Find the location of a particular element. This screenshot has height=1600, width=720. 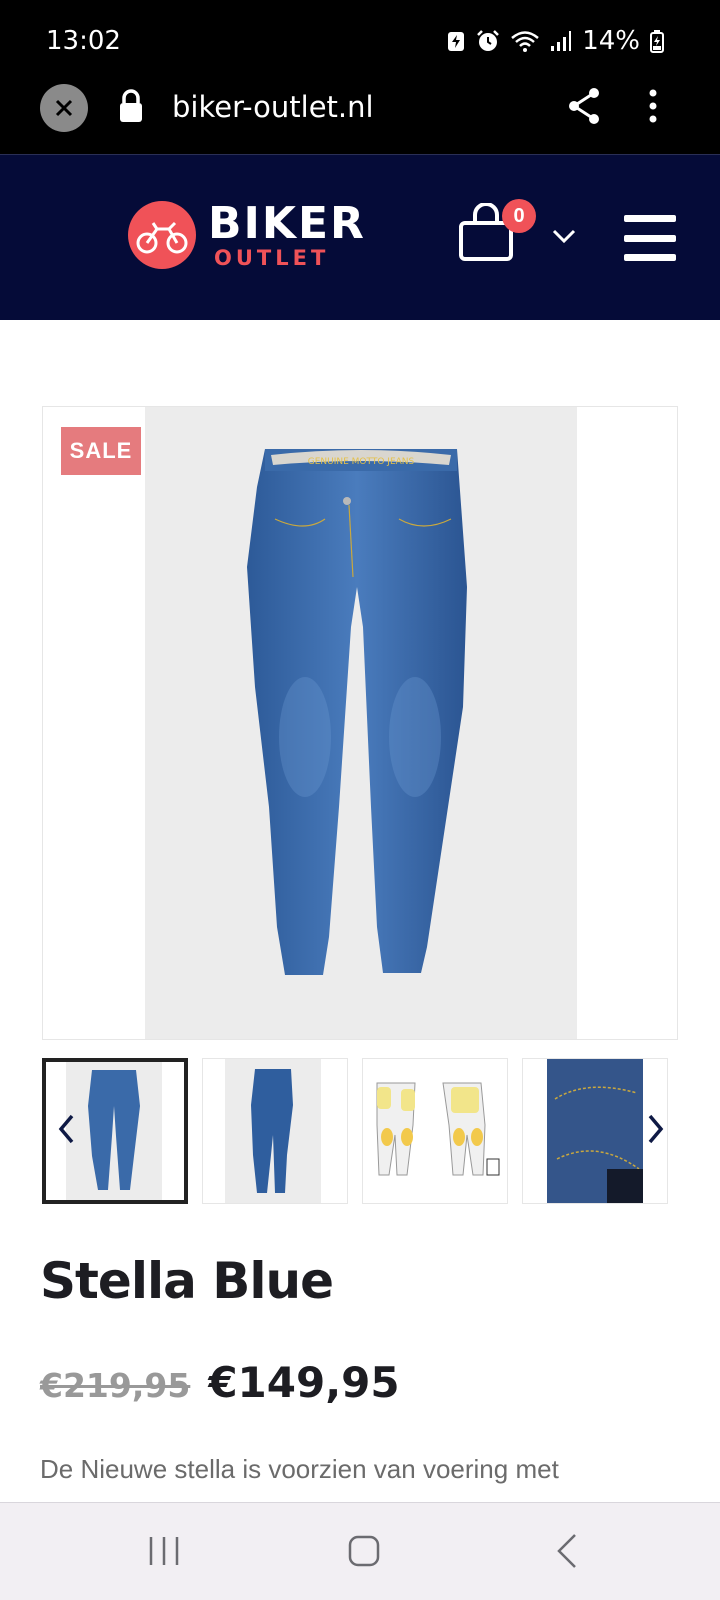

price-row: €219,95 €149,95 is located at coordinates (220, 1382).